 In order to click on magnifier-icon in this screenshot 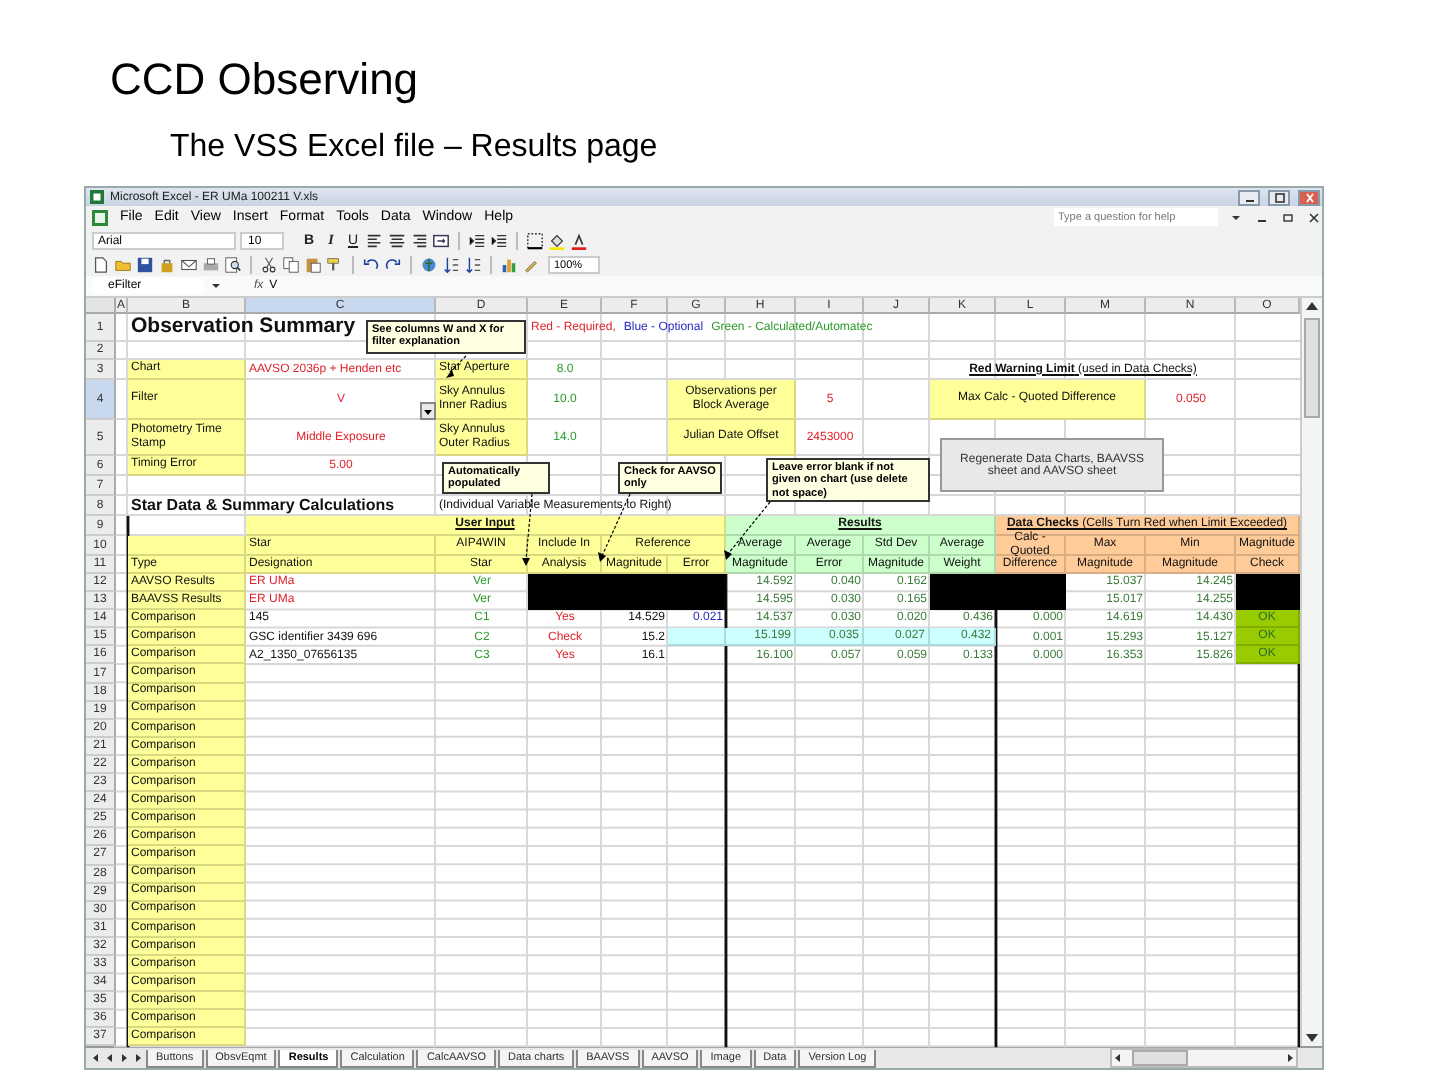, I will do `click(233, 264)`.